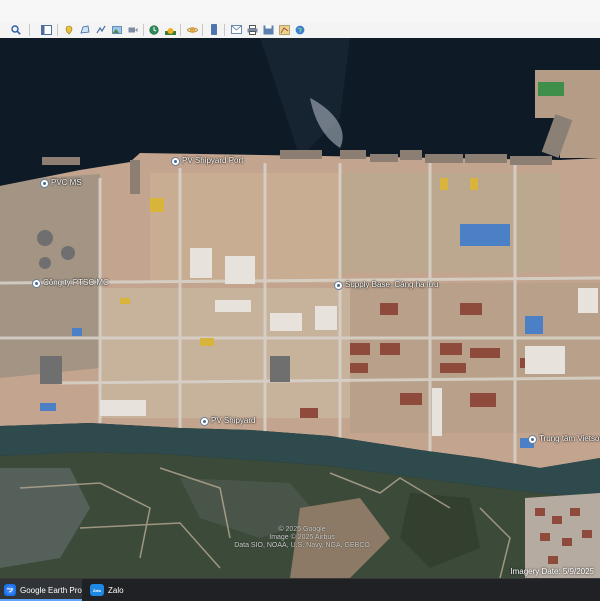 The image size is (600, 601). I want to click on place-label: PVC MS, so click(66, 182).